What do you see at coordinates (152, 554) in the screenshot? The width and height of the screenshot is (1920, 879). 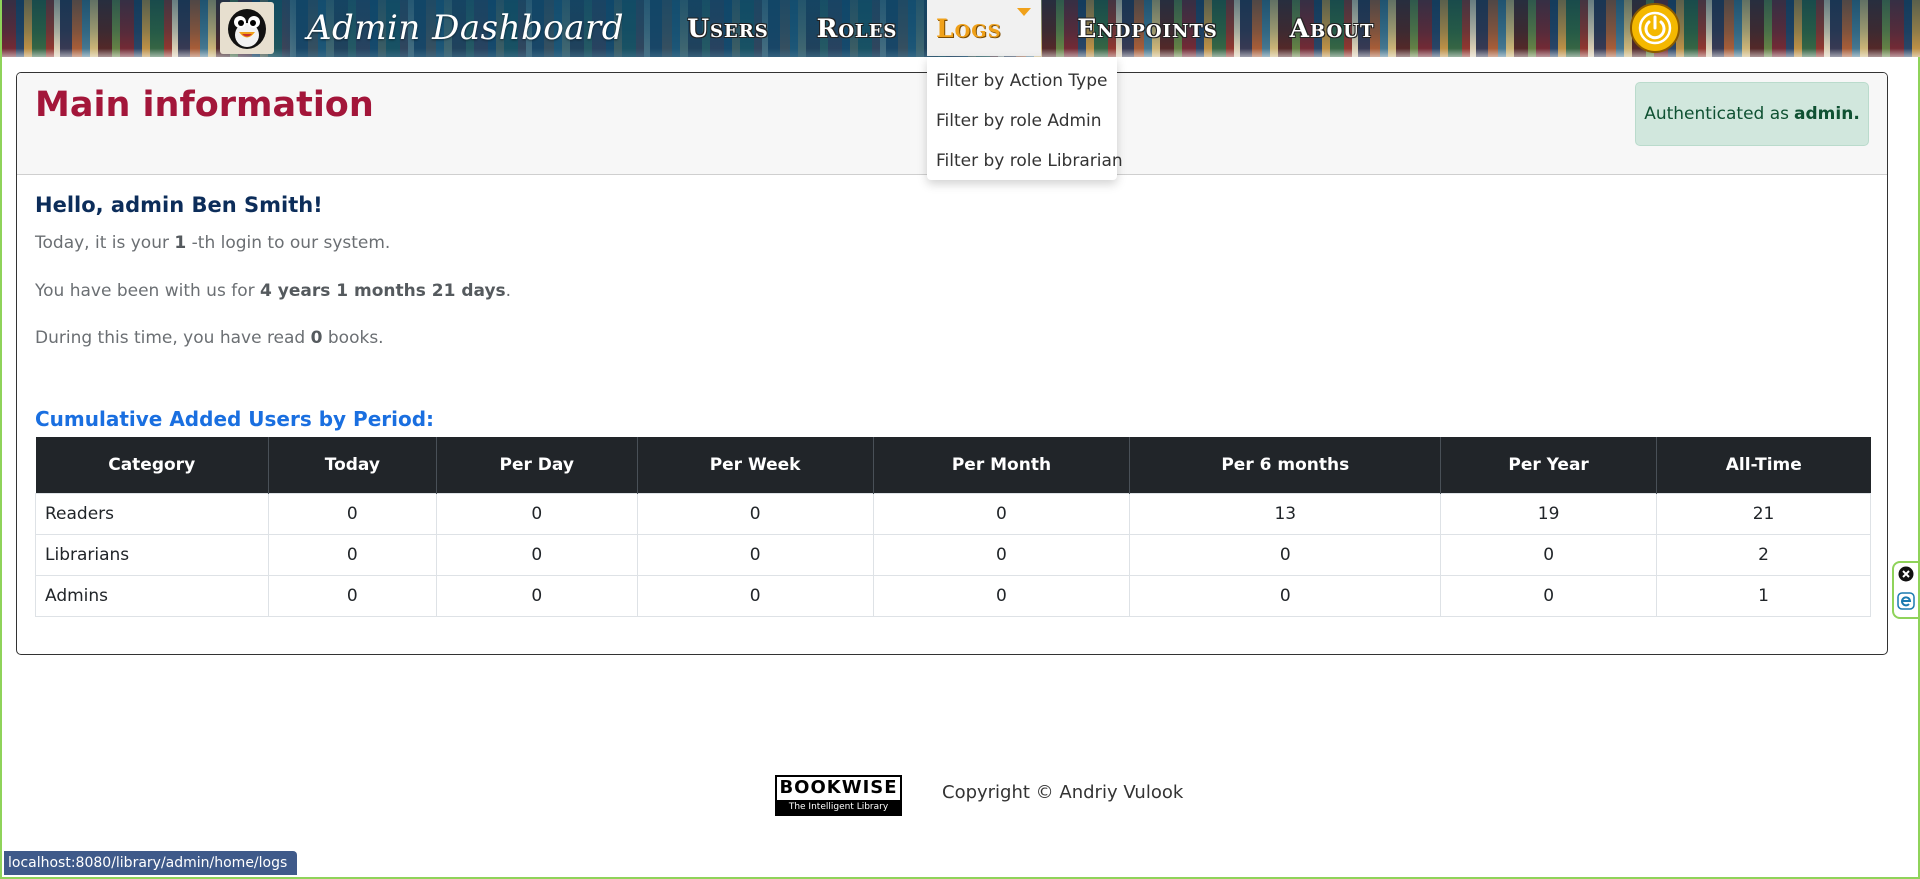 I see `table-cell: Librarians` at bounding box center [152, 554].